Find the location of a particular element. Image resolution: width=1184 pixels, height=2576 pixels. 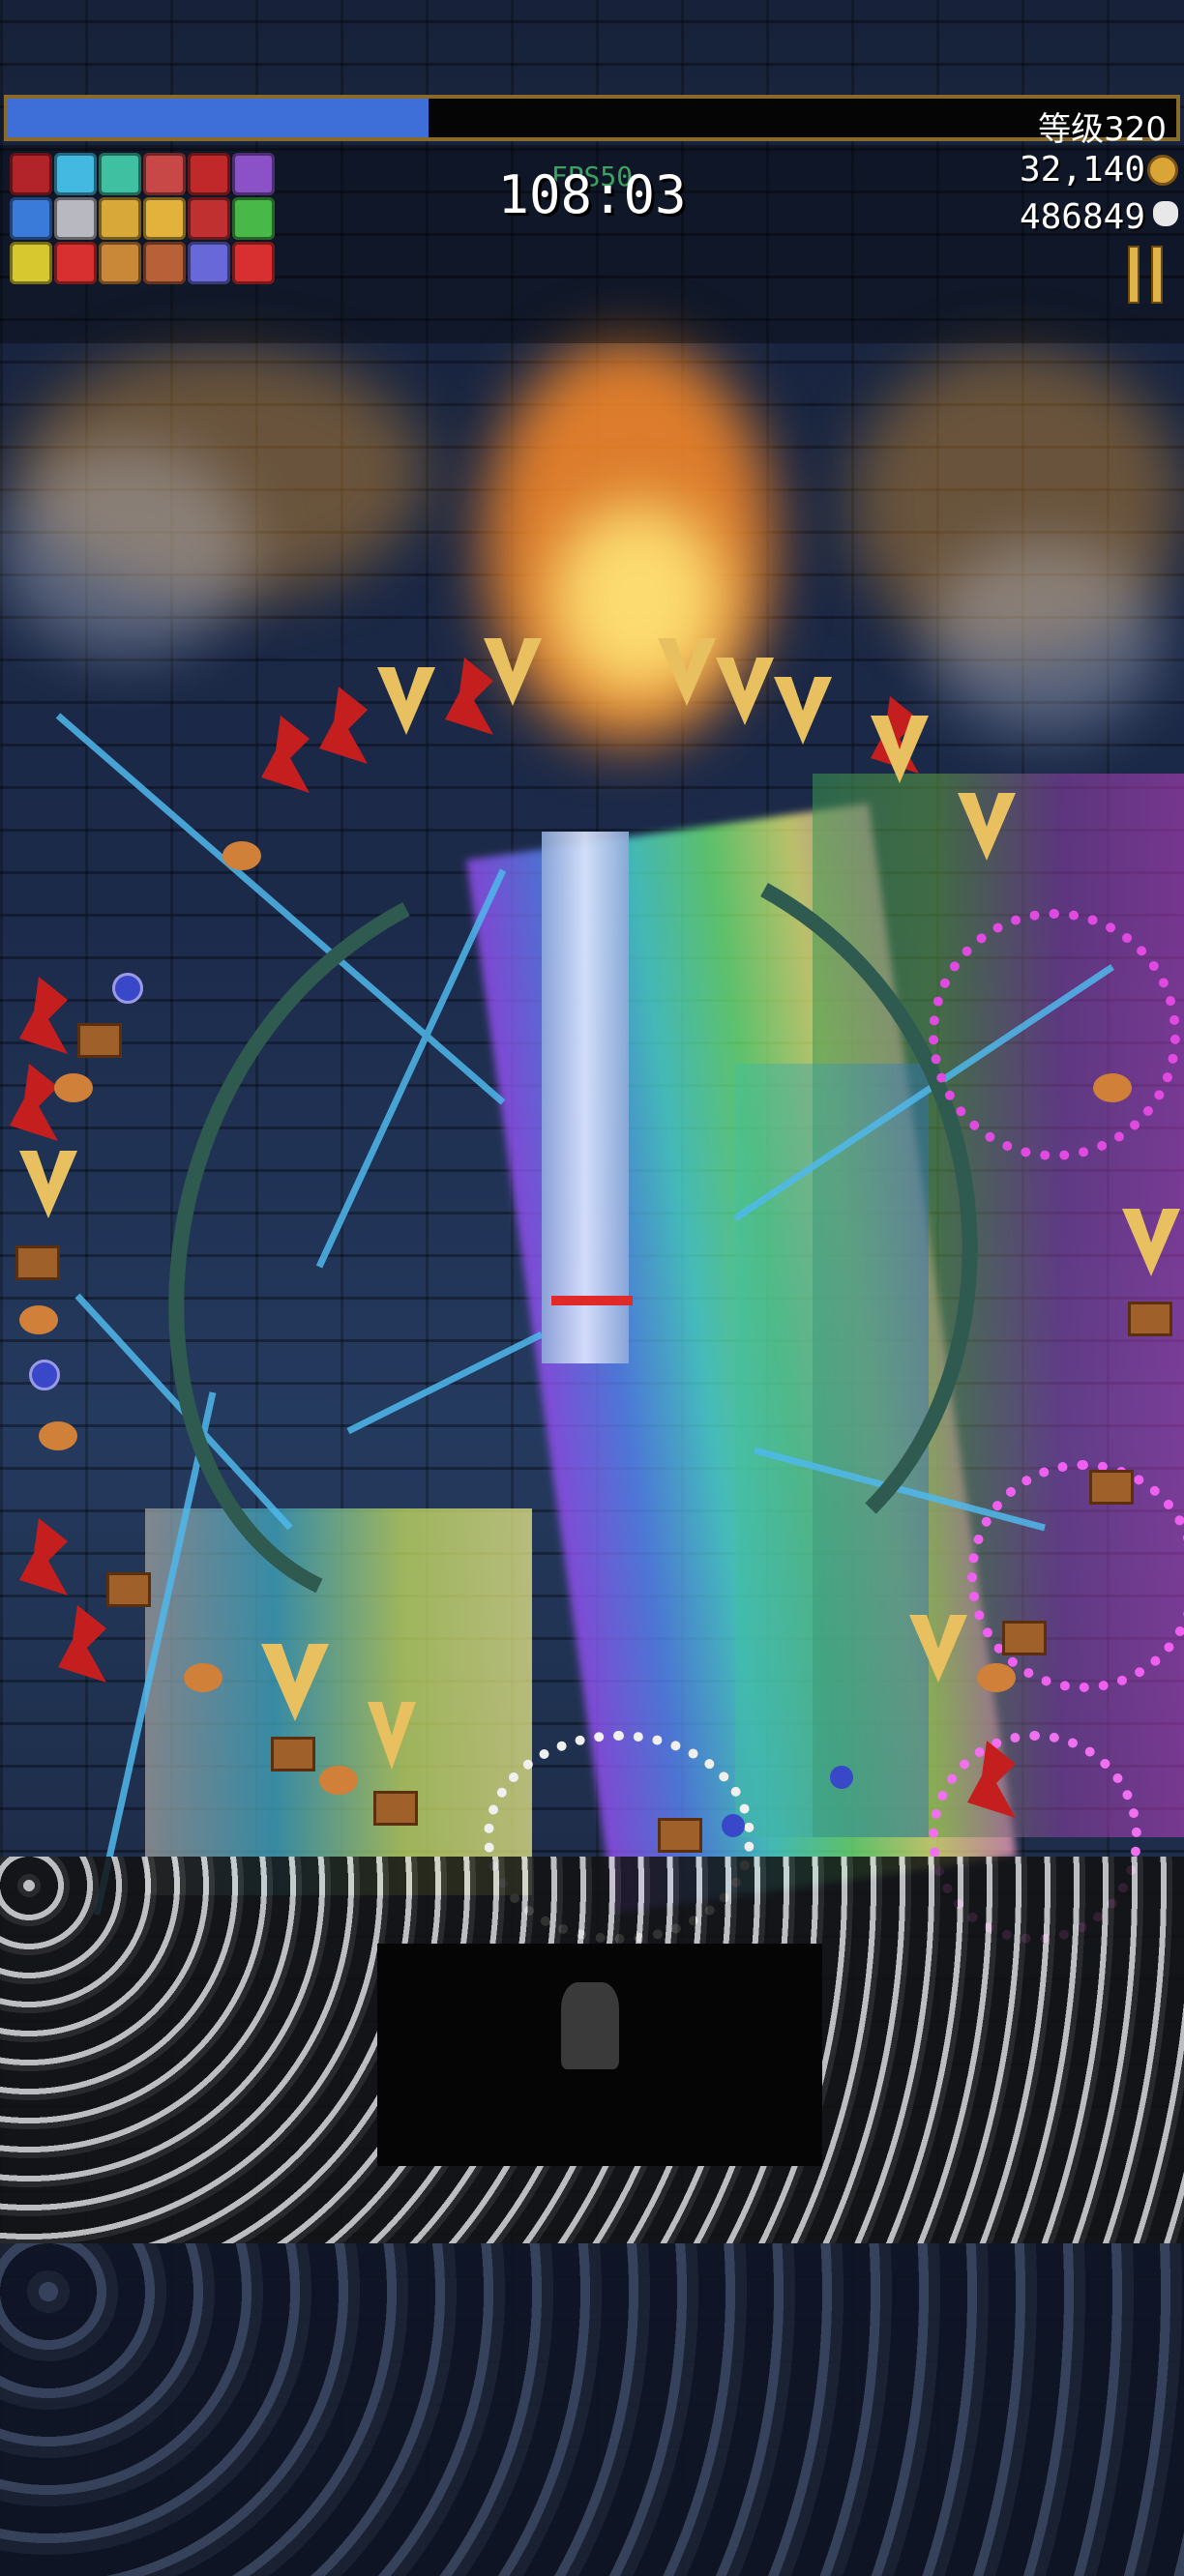

trident-icon is located at coordinates (120, 218).